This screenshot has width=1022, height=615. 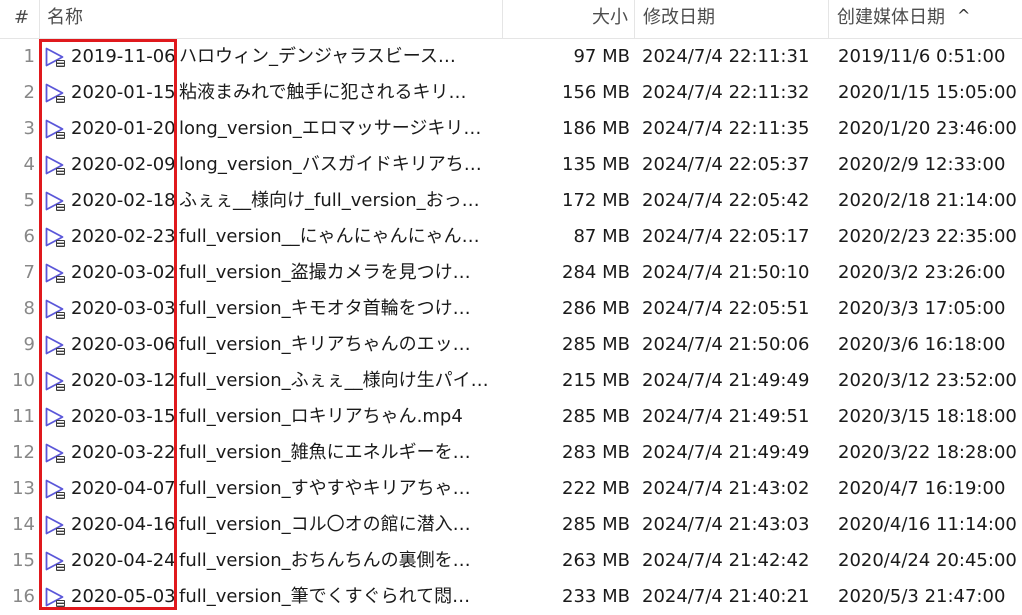 What do you see at coordinates (922, 488) in the screenshot?
I see `media-created-date: 2020/4/7 16:19:00` at bounding box center [922, 488].